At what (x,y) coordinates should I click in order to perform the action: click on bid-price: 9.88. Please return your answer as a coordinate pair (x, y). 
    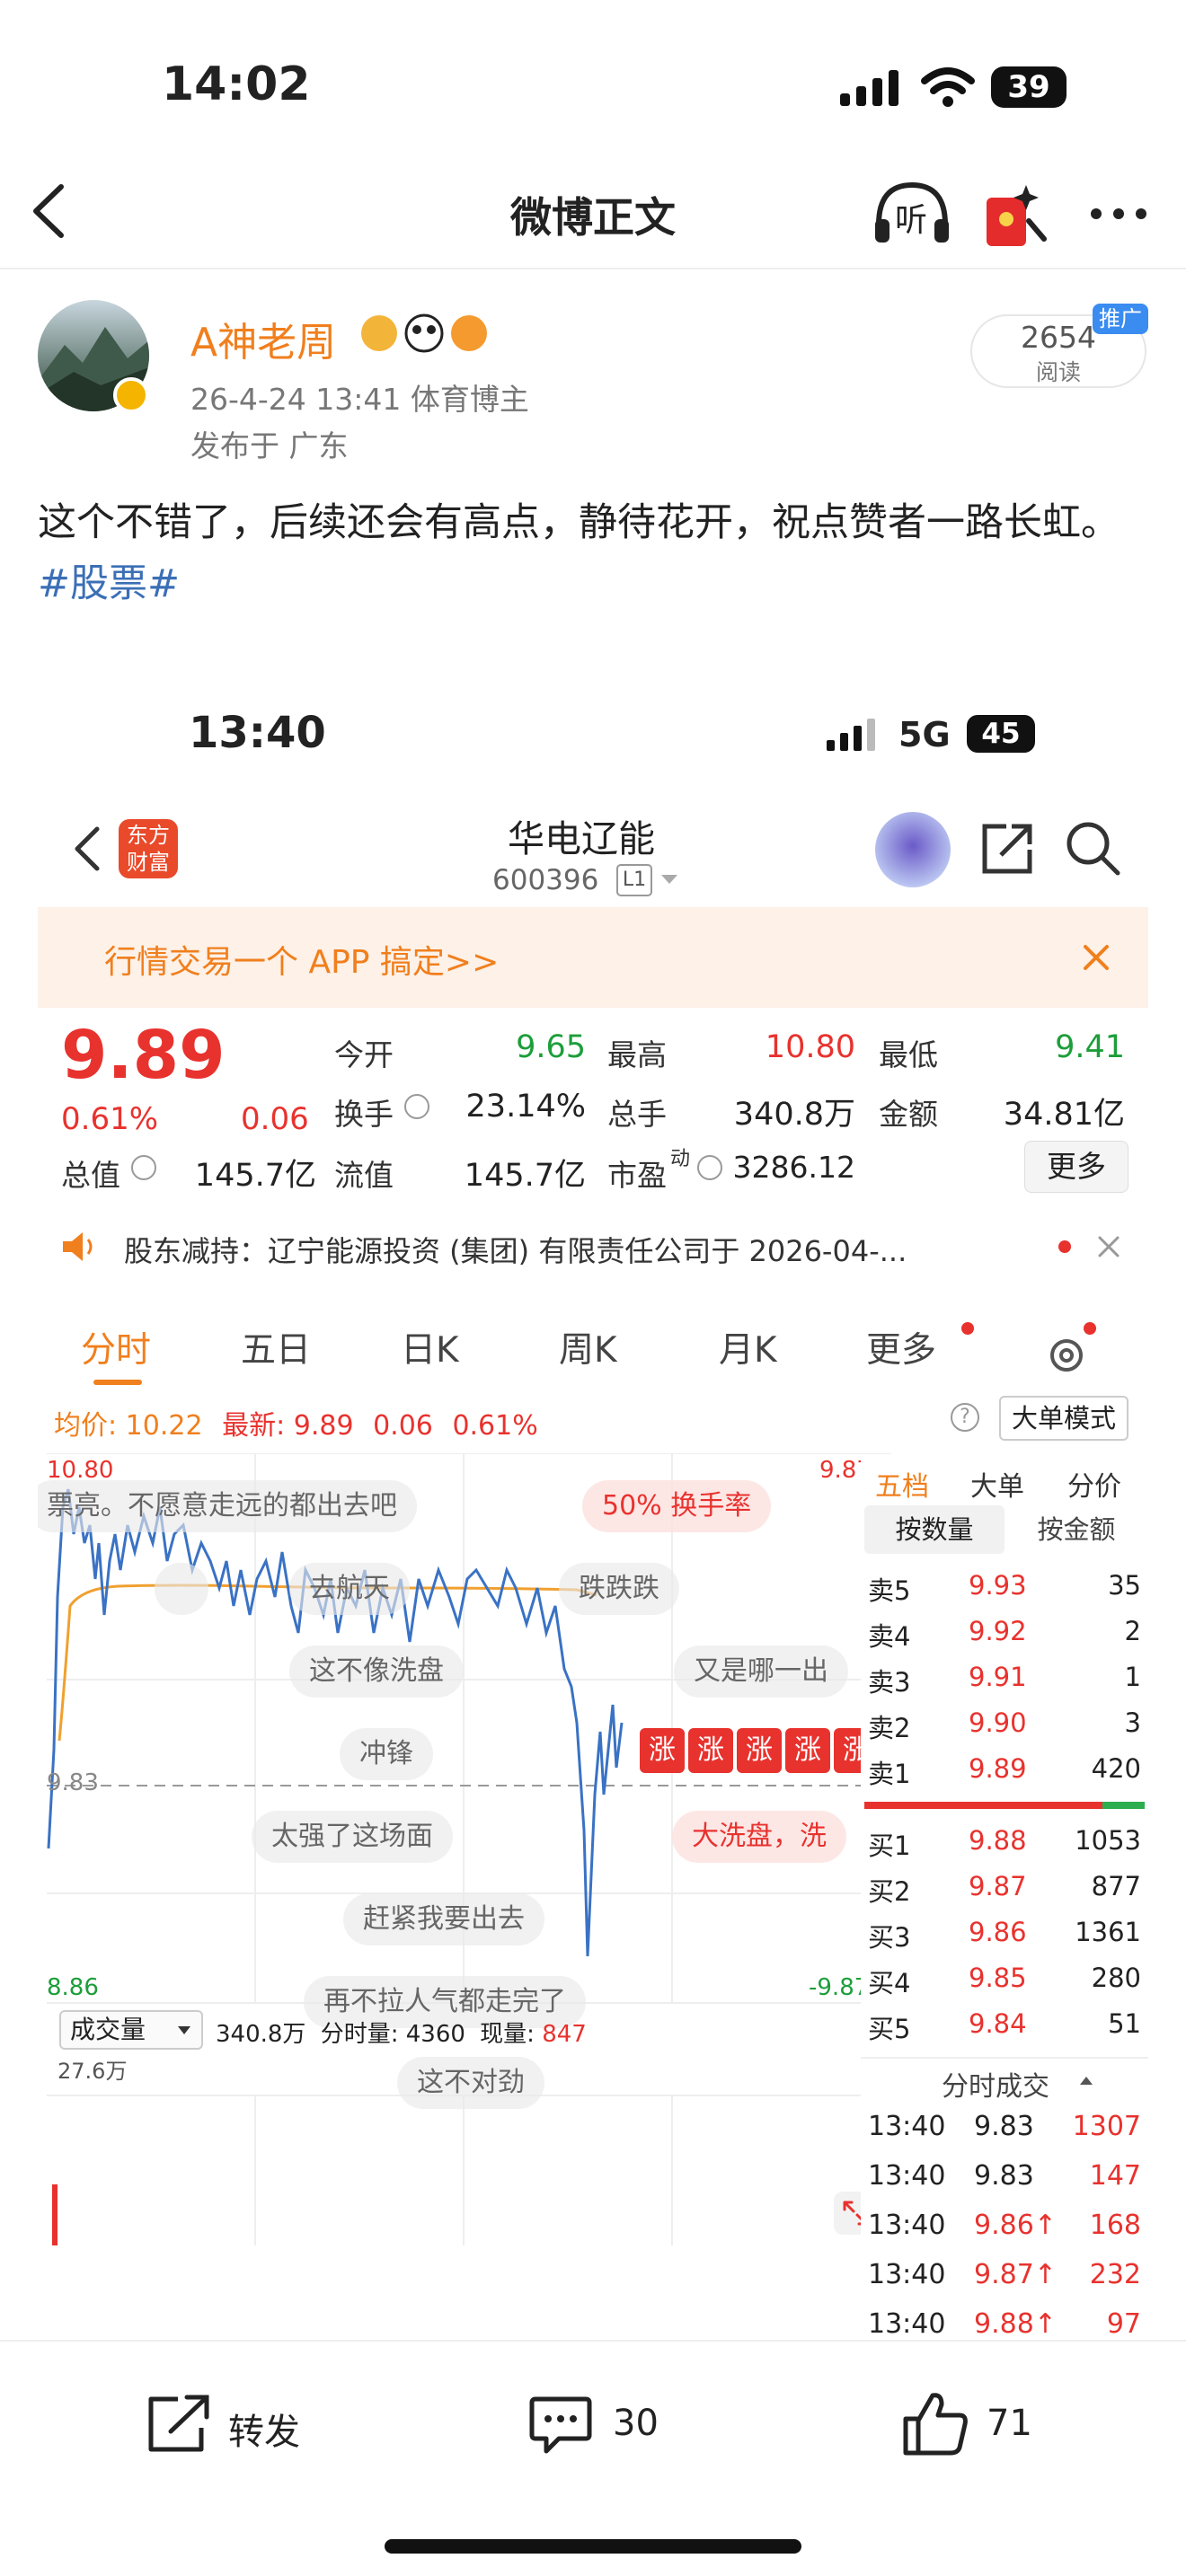
    Looking at the image, I should click on (998, 1840).